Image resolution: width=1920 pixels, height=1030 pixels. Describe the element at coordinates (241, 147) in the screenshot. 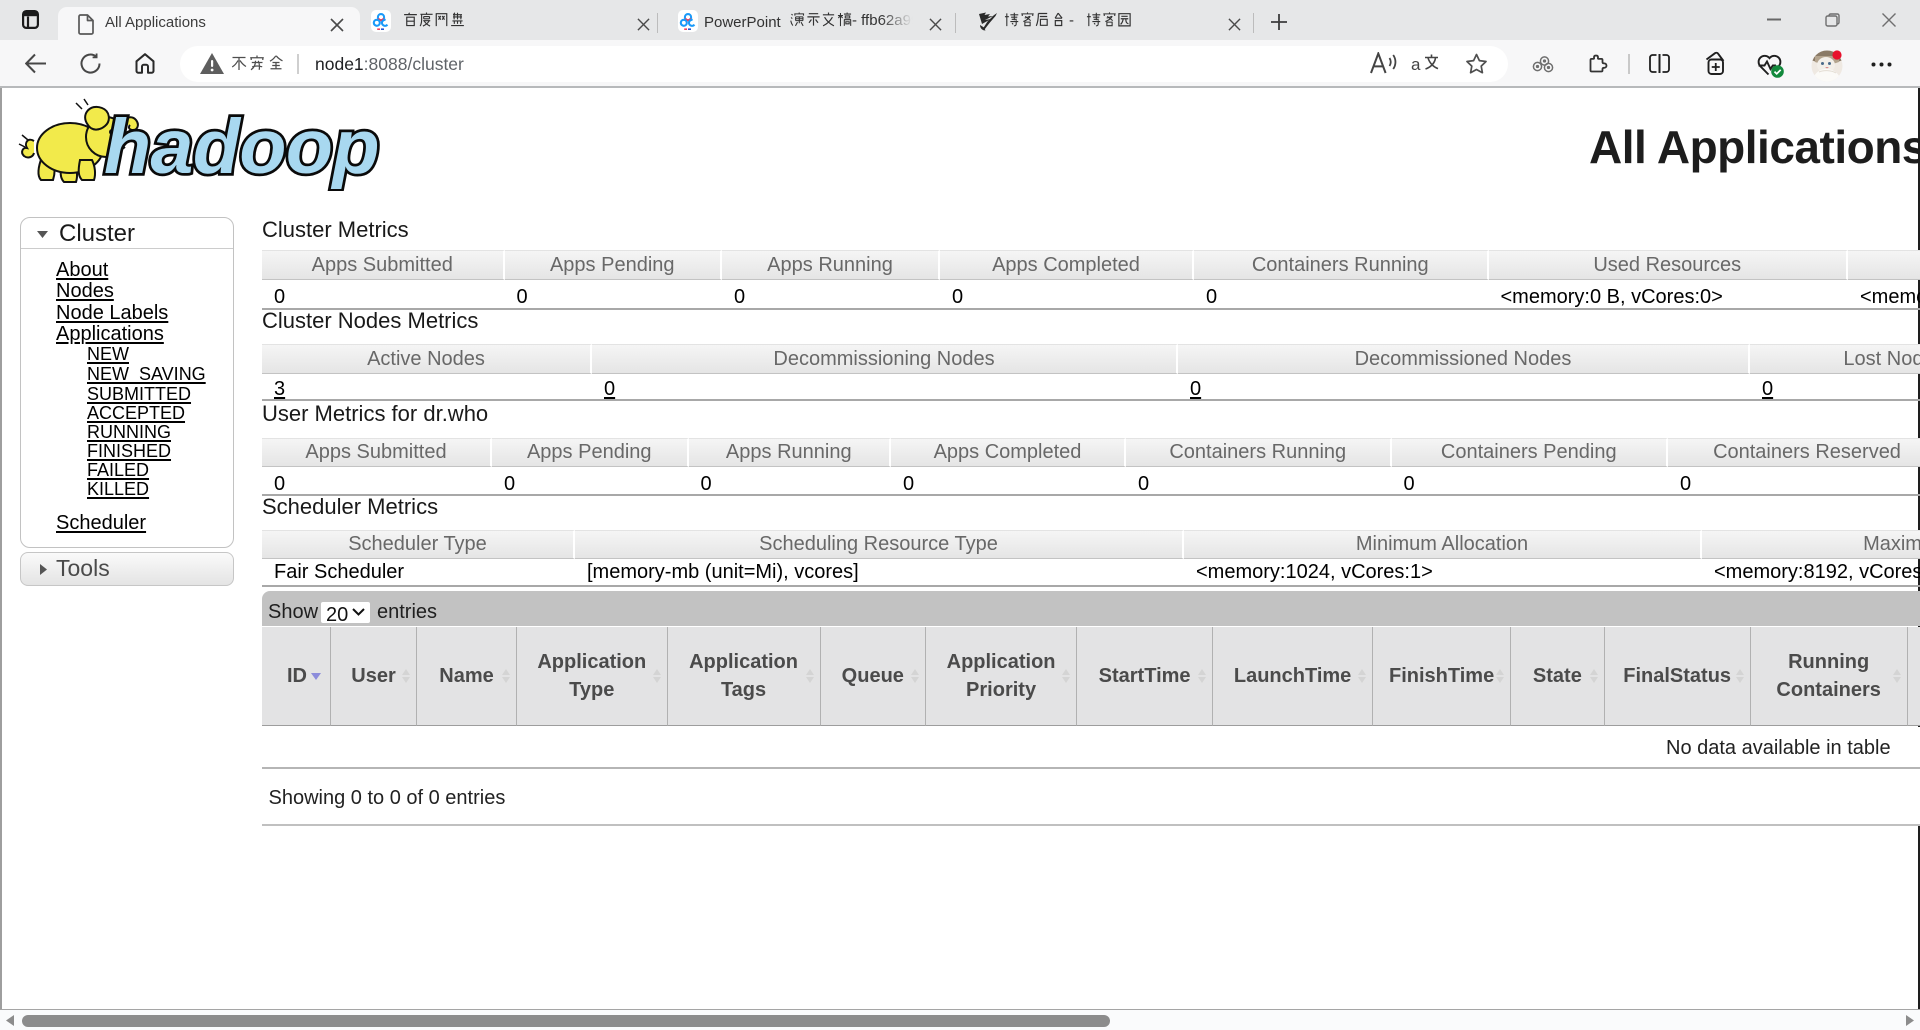

I see `svg-text: hadoop` at that location.